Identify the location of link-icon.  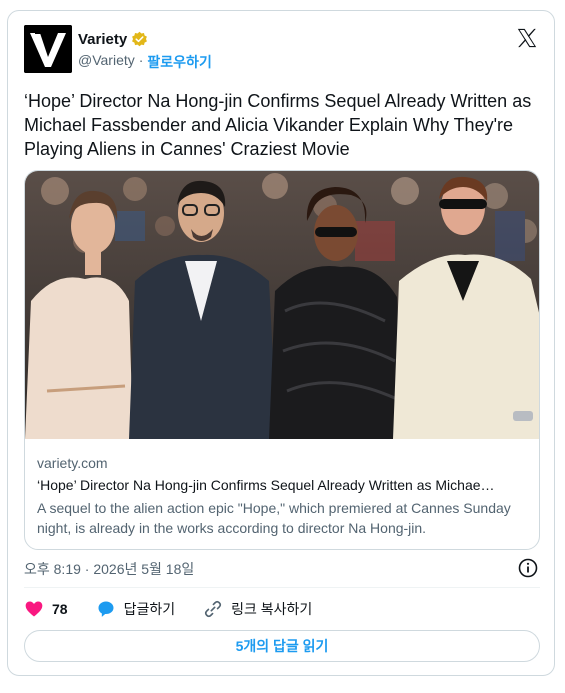
(213, 609).